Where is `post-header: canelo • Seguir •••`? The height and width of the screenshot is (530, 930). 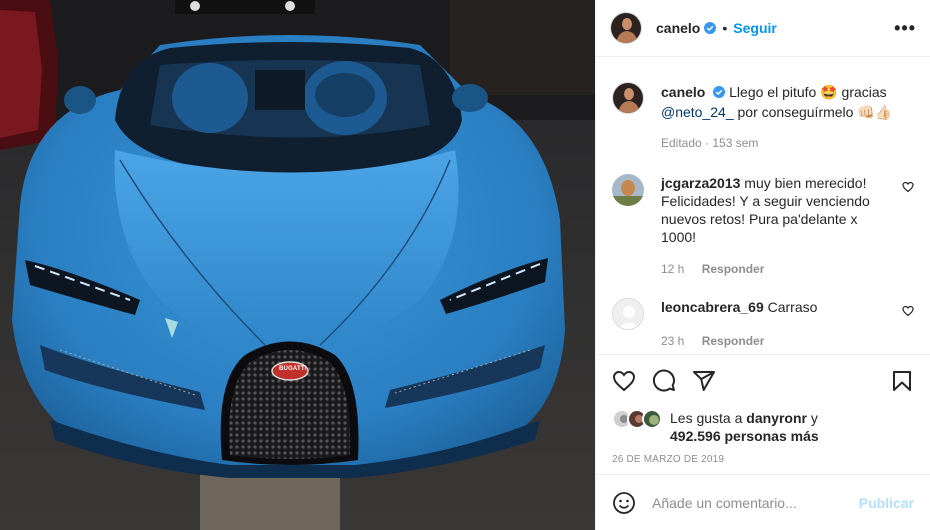
post-header: canelo • Seguir ••• is located at coordinates (763, 28).